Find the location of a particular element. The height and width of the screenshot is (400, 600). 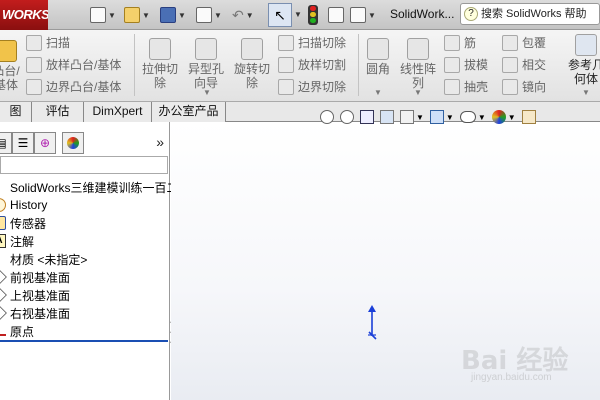

appearance-ball-icon is located at coordinates (73, 143).